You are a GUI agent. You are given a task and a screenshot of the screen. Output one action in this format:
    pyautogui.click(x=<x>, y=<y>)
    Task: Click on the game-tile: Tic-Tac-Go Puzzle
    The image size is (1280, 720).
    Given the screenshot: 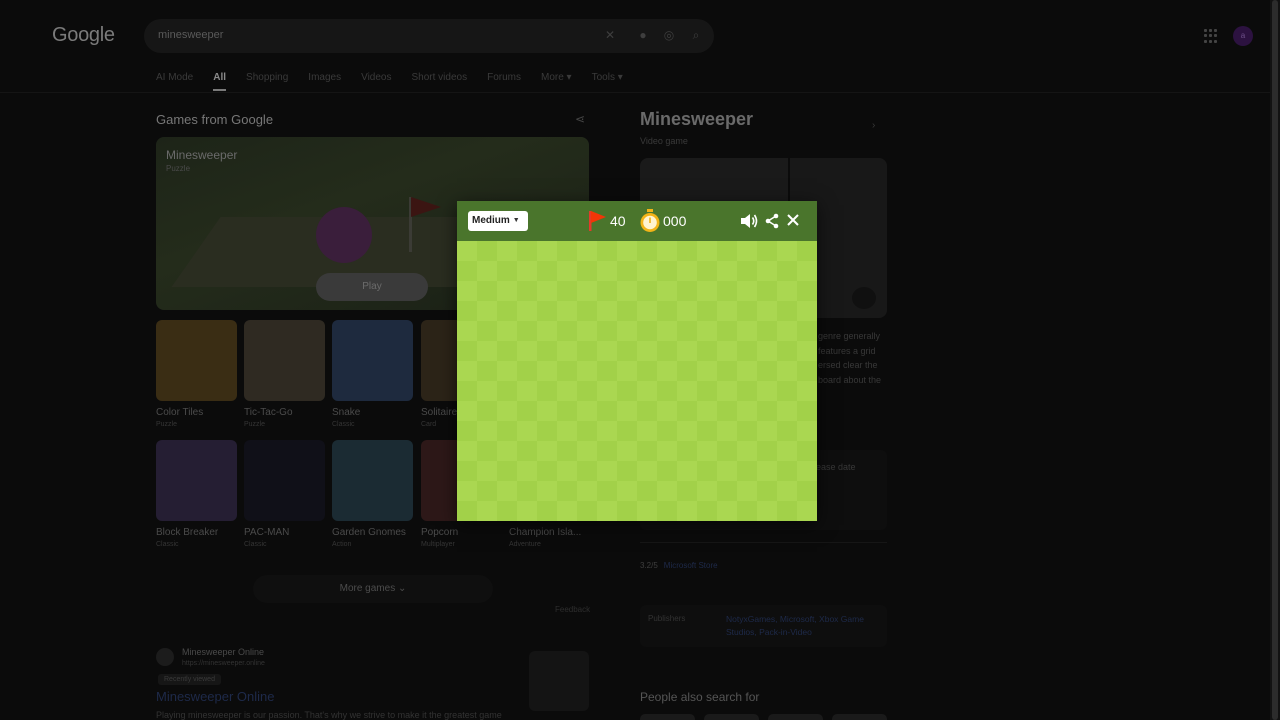 What is the action you would take?
    pyautogui.click(x=284, y=374)
    